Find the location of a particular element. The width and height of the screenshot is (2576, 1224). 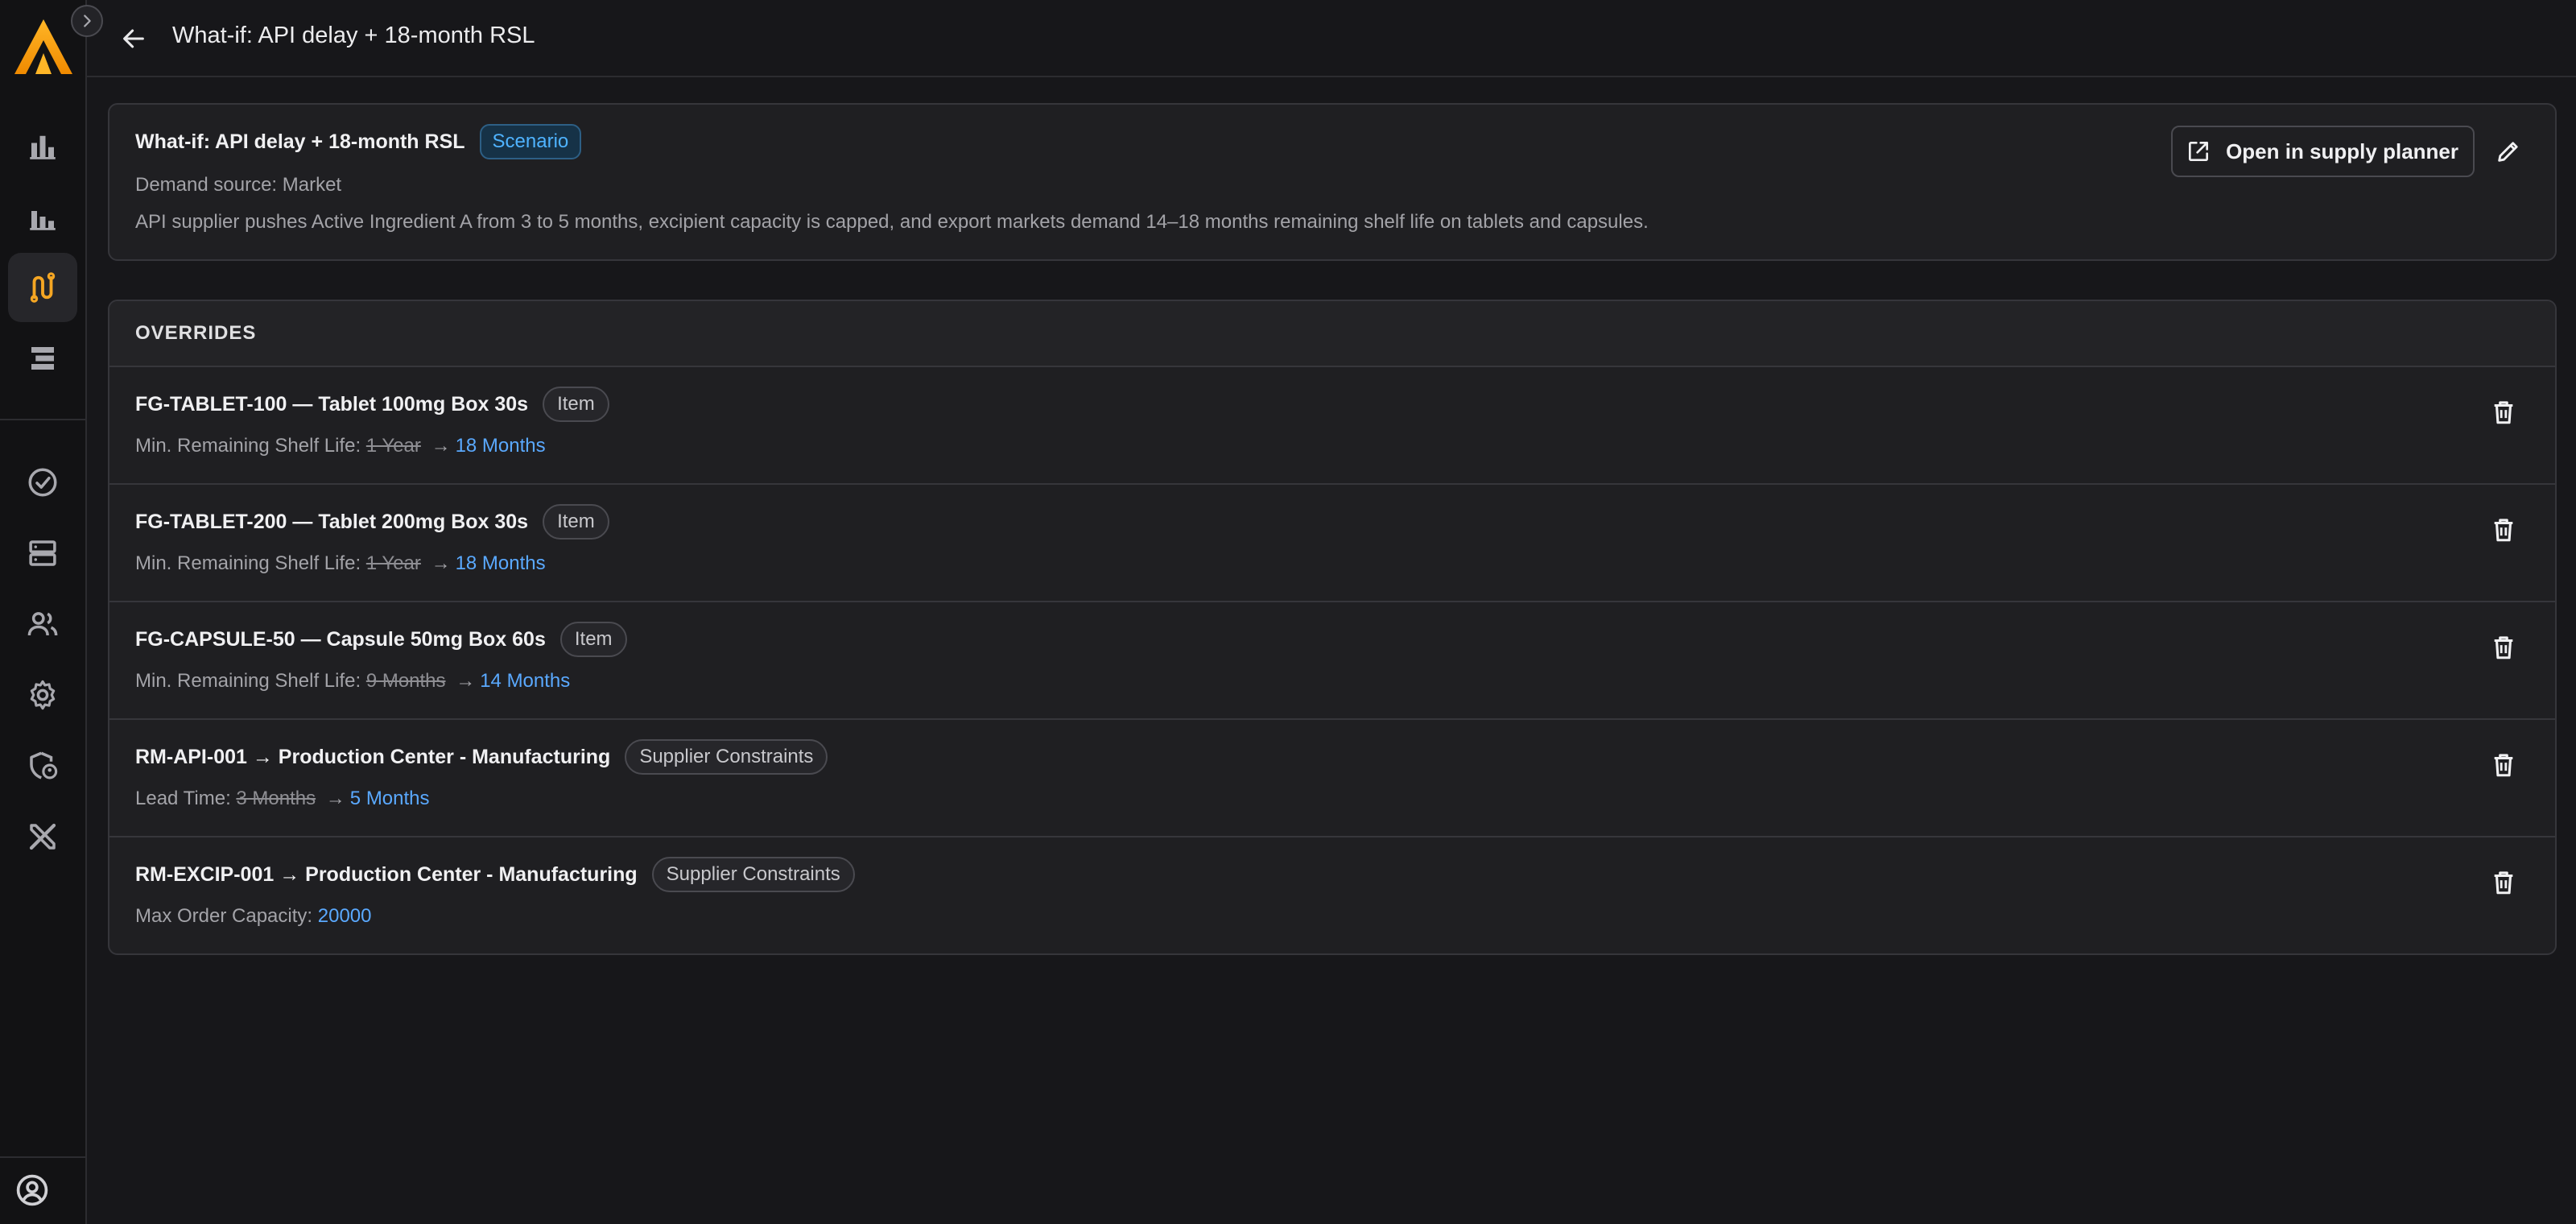

sidebar-item-tasks is located at coordinates (42, 482).